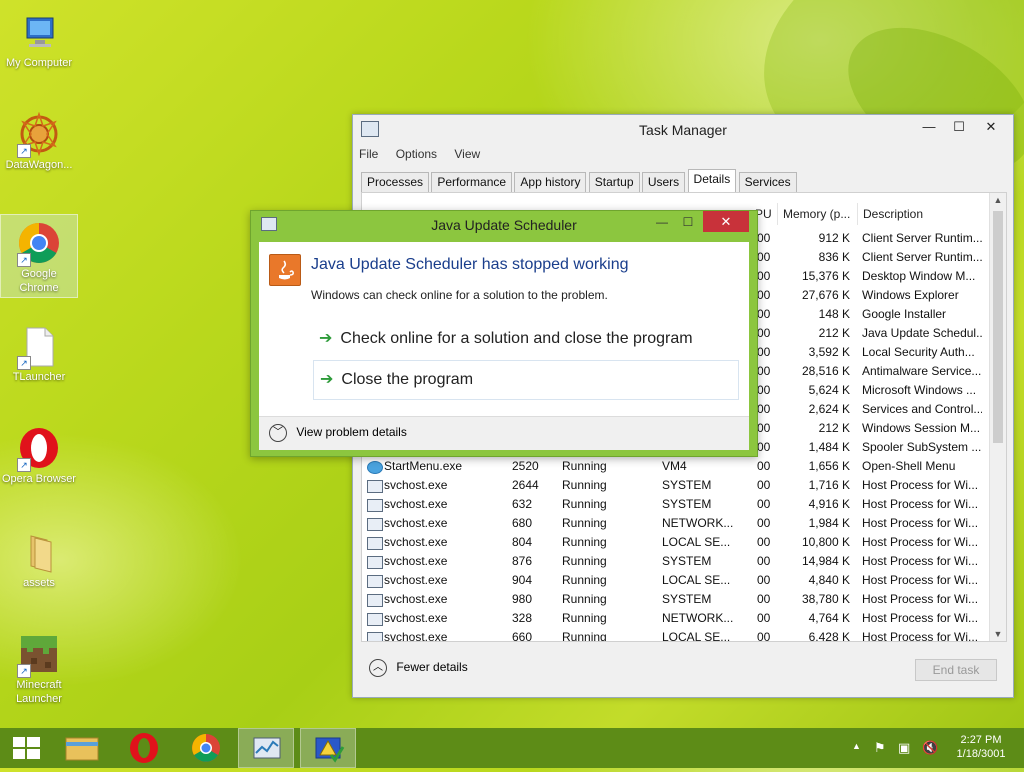  Describe the element at coordinates (504, 433) in the screenshot. I see `dialog-footer: ﹀ View problem details` at that location.